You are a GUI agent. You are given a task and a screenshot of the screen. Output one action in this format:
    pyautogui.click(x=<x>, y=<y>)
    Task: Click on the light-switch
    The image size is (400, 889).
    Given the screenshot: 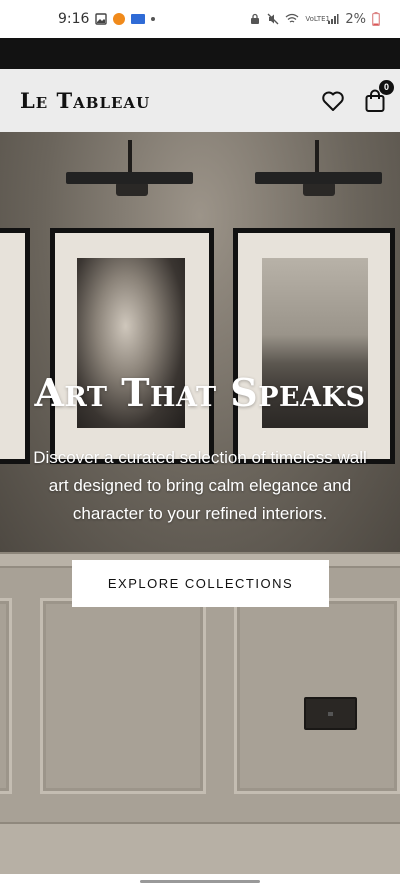 What is the action you would take?
    pyautogui.click(x=330, y=713)
    